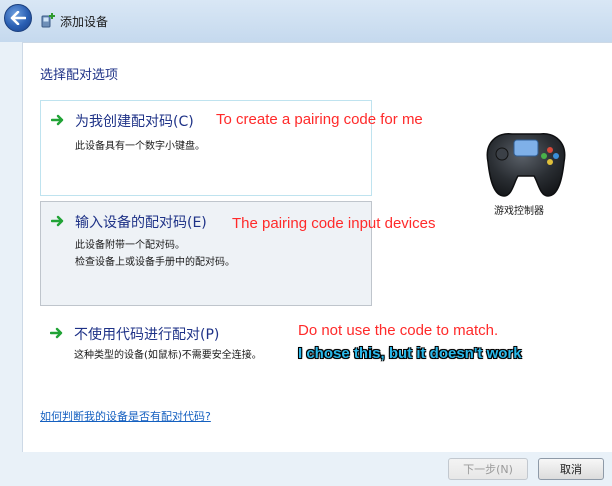 Image resolution: width=612 pixels, height=486 pixels. I want to click on annotation-option-3: Do not use the code to match., so click(398, 330).